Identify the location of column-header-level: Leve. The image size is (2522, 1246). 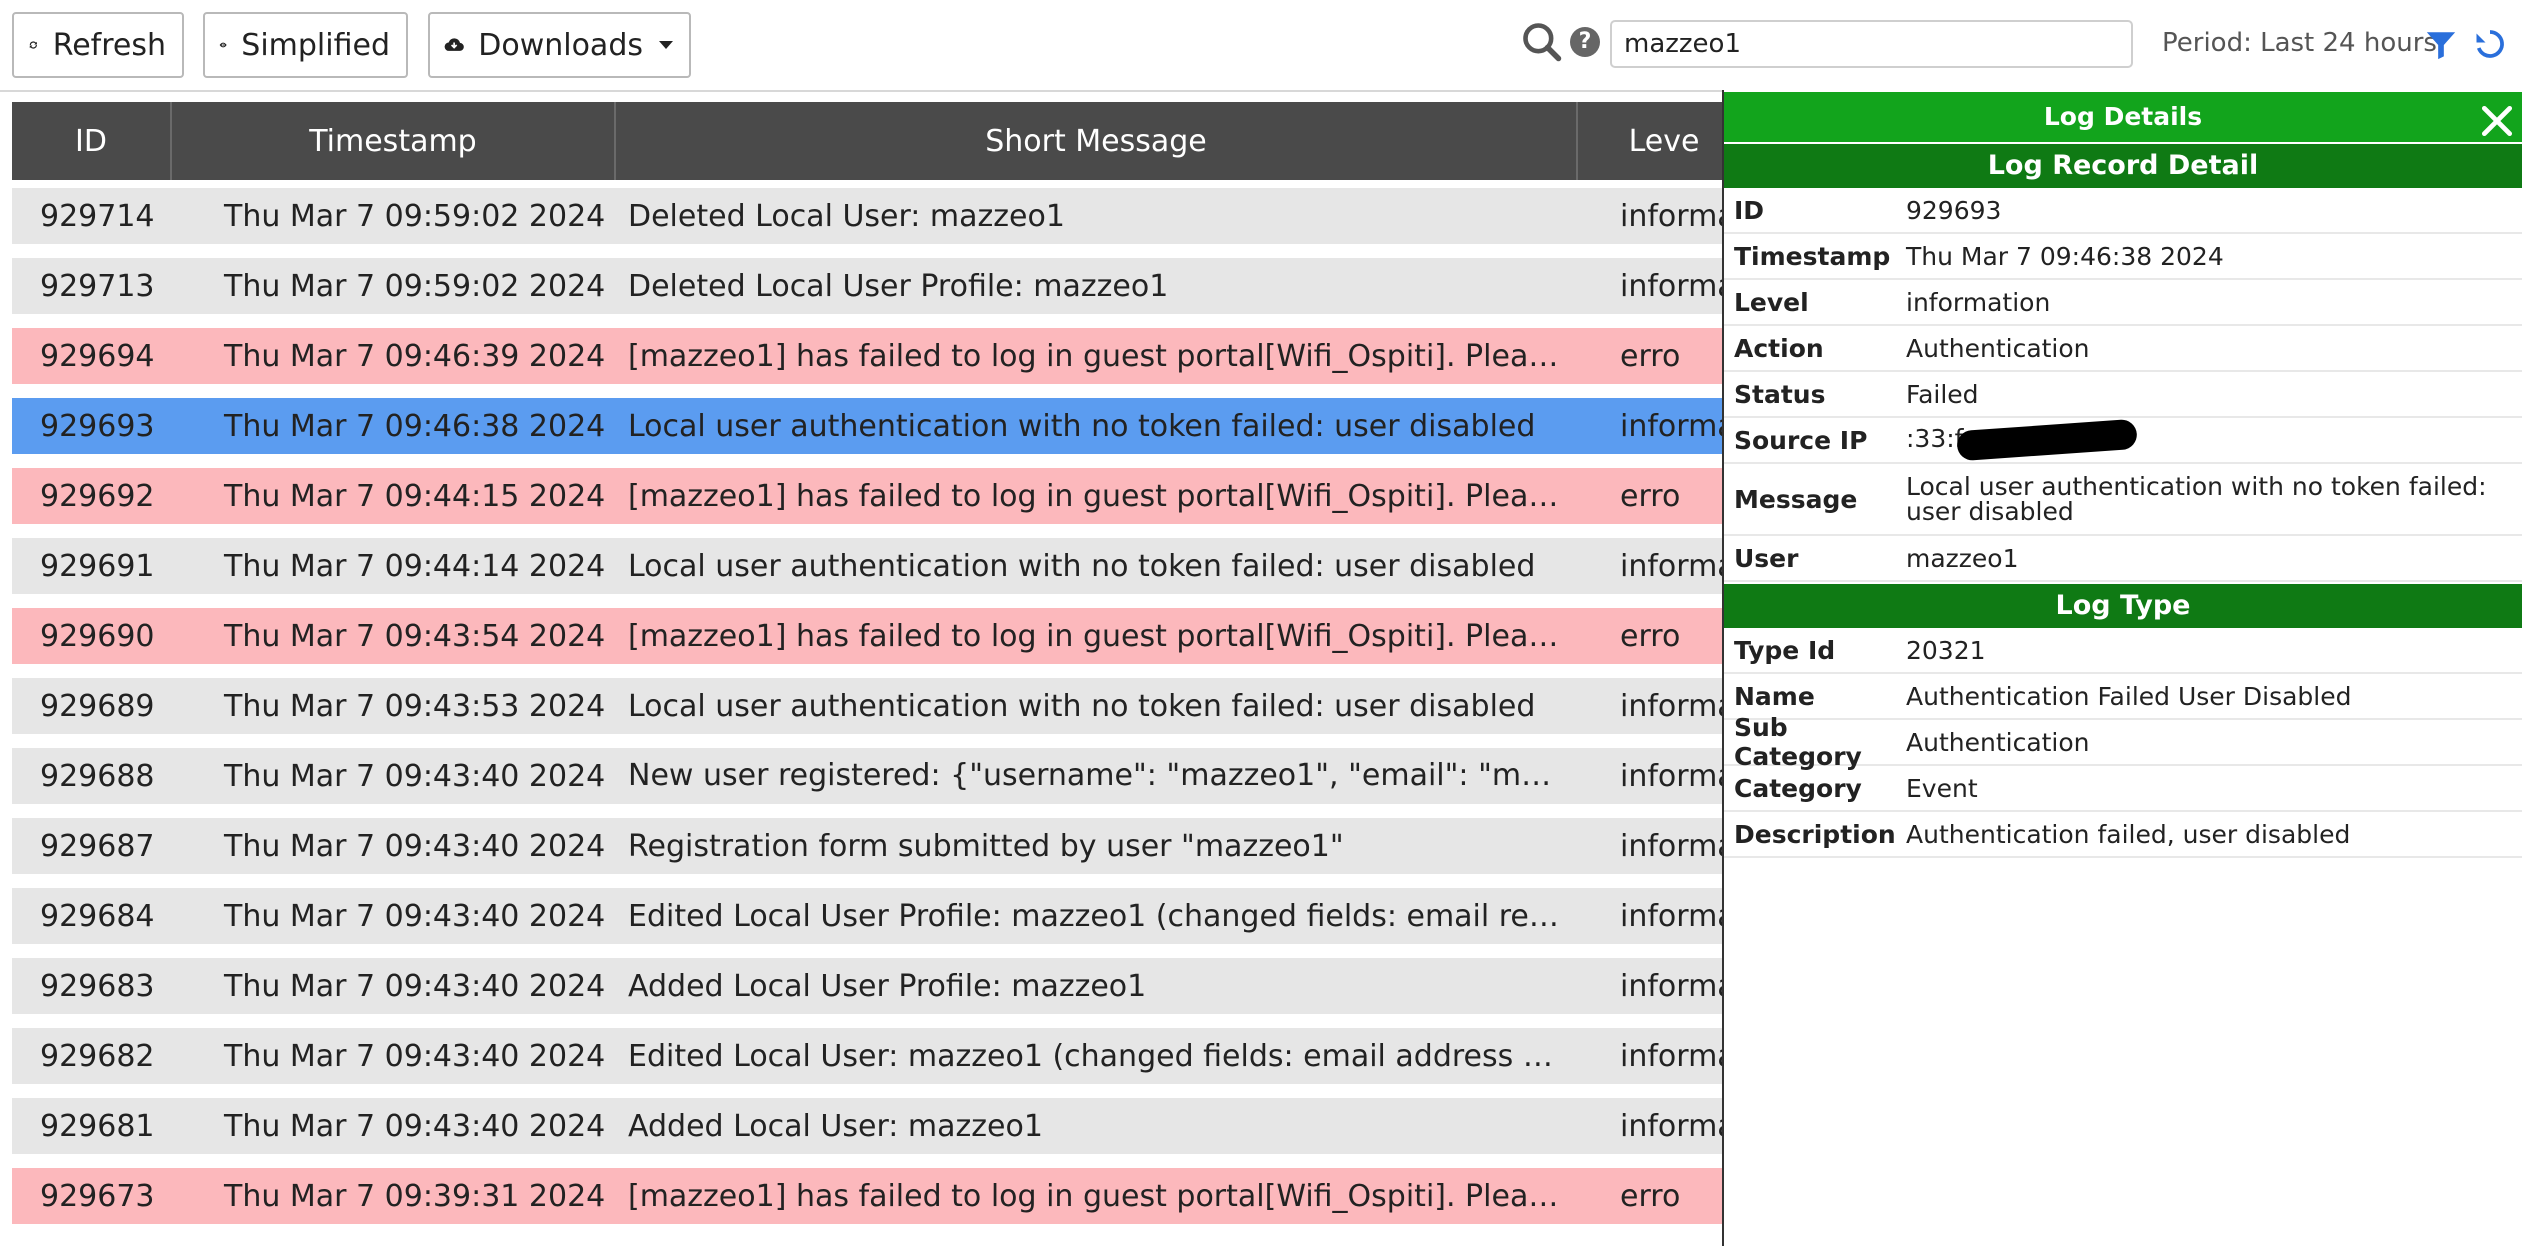
(1650, 141).